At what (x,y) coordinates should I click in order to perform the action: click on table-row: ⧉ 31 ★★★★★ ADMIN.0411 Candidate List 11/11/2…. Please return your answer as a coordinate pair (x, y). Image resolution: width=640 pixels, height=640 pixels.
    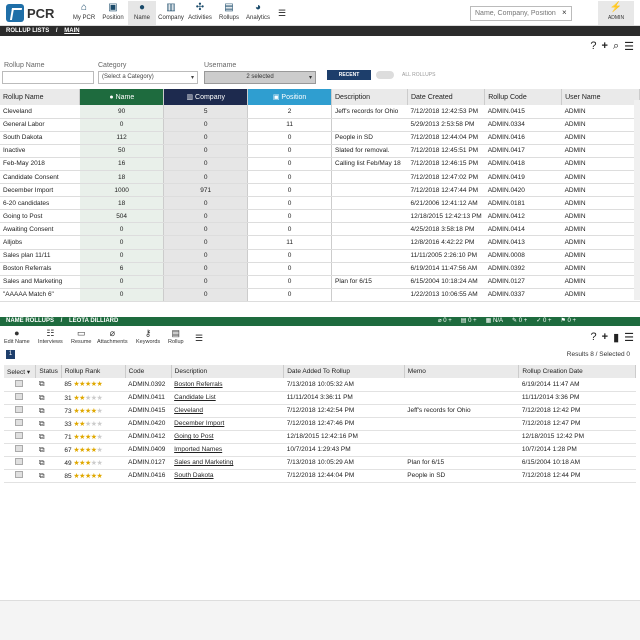
    Looking at the image, I should click on (320, 398).